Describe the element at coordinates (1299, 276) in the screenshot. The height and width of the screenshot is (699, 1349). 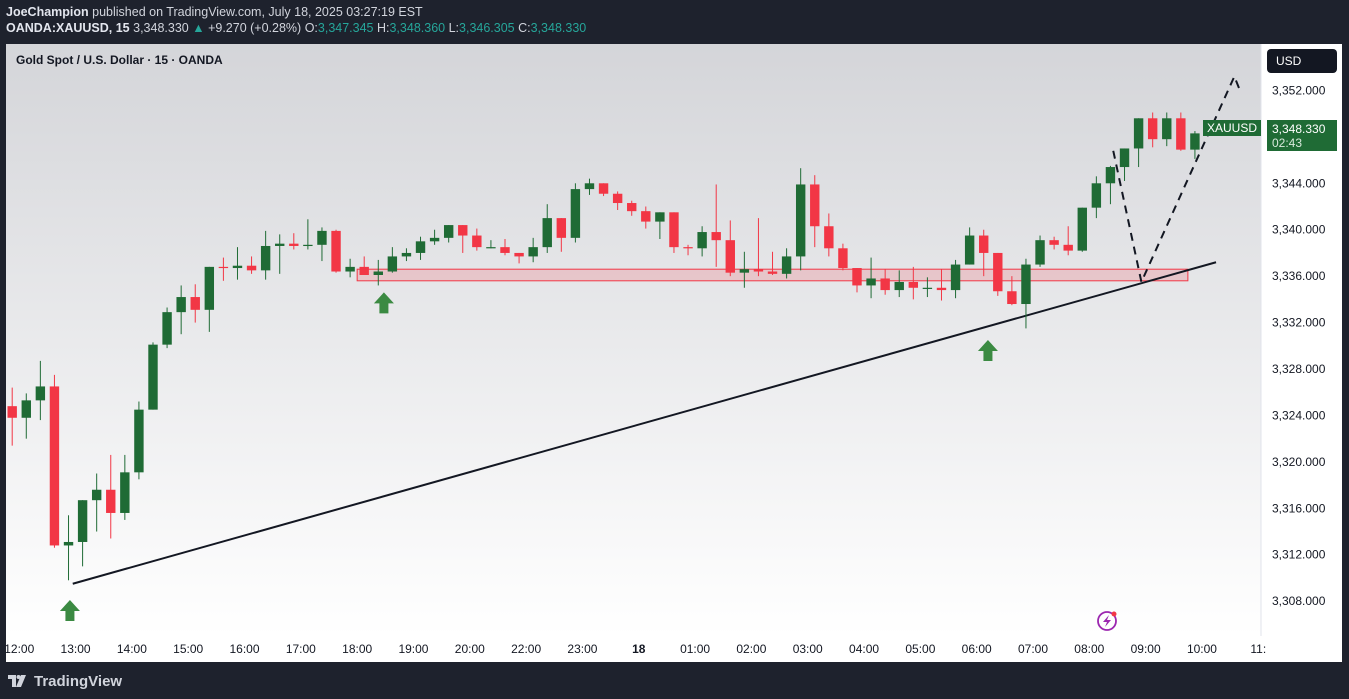
I see `y-tick-label: 3,336.000` at that location.